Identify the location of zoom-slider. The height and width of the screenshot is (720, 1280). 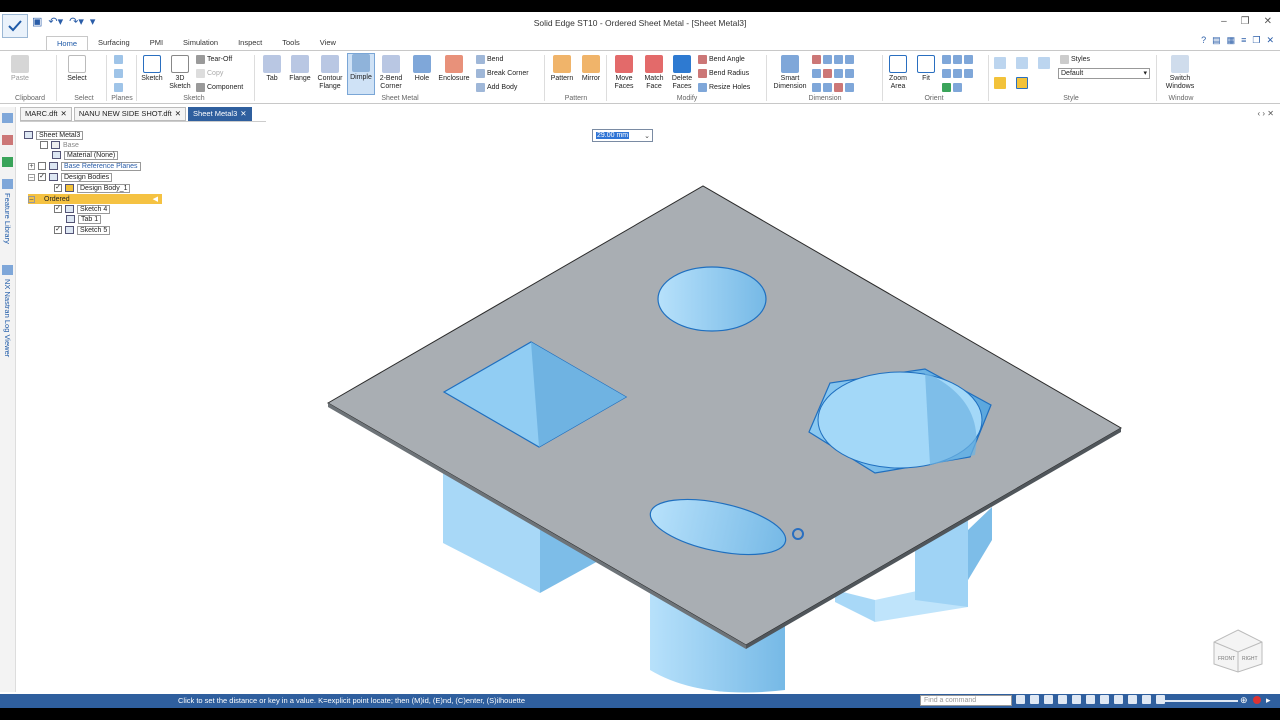
(1199, 701).